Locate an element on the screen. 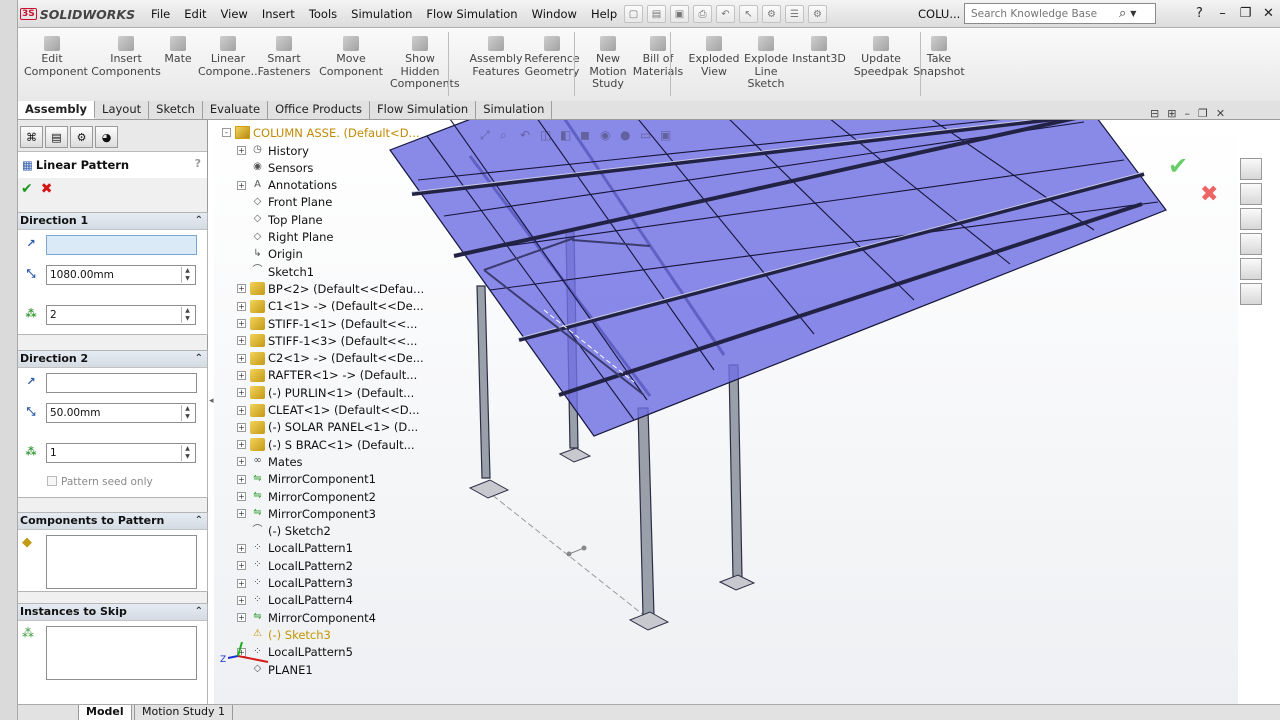  reverse-direction-icon: ↗ is located at coordinates (31, 383).